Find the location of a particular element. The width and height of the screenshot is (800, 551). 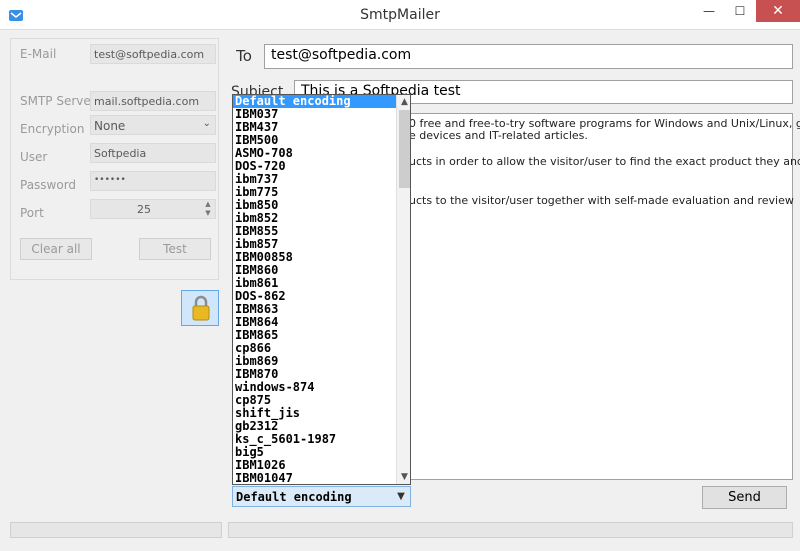

email-field: test@softpedia.com is located at coordinates (153, 54).